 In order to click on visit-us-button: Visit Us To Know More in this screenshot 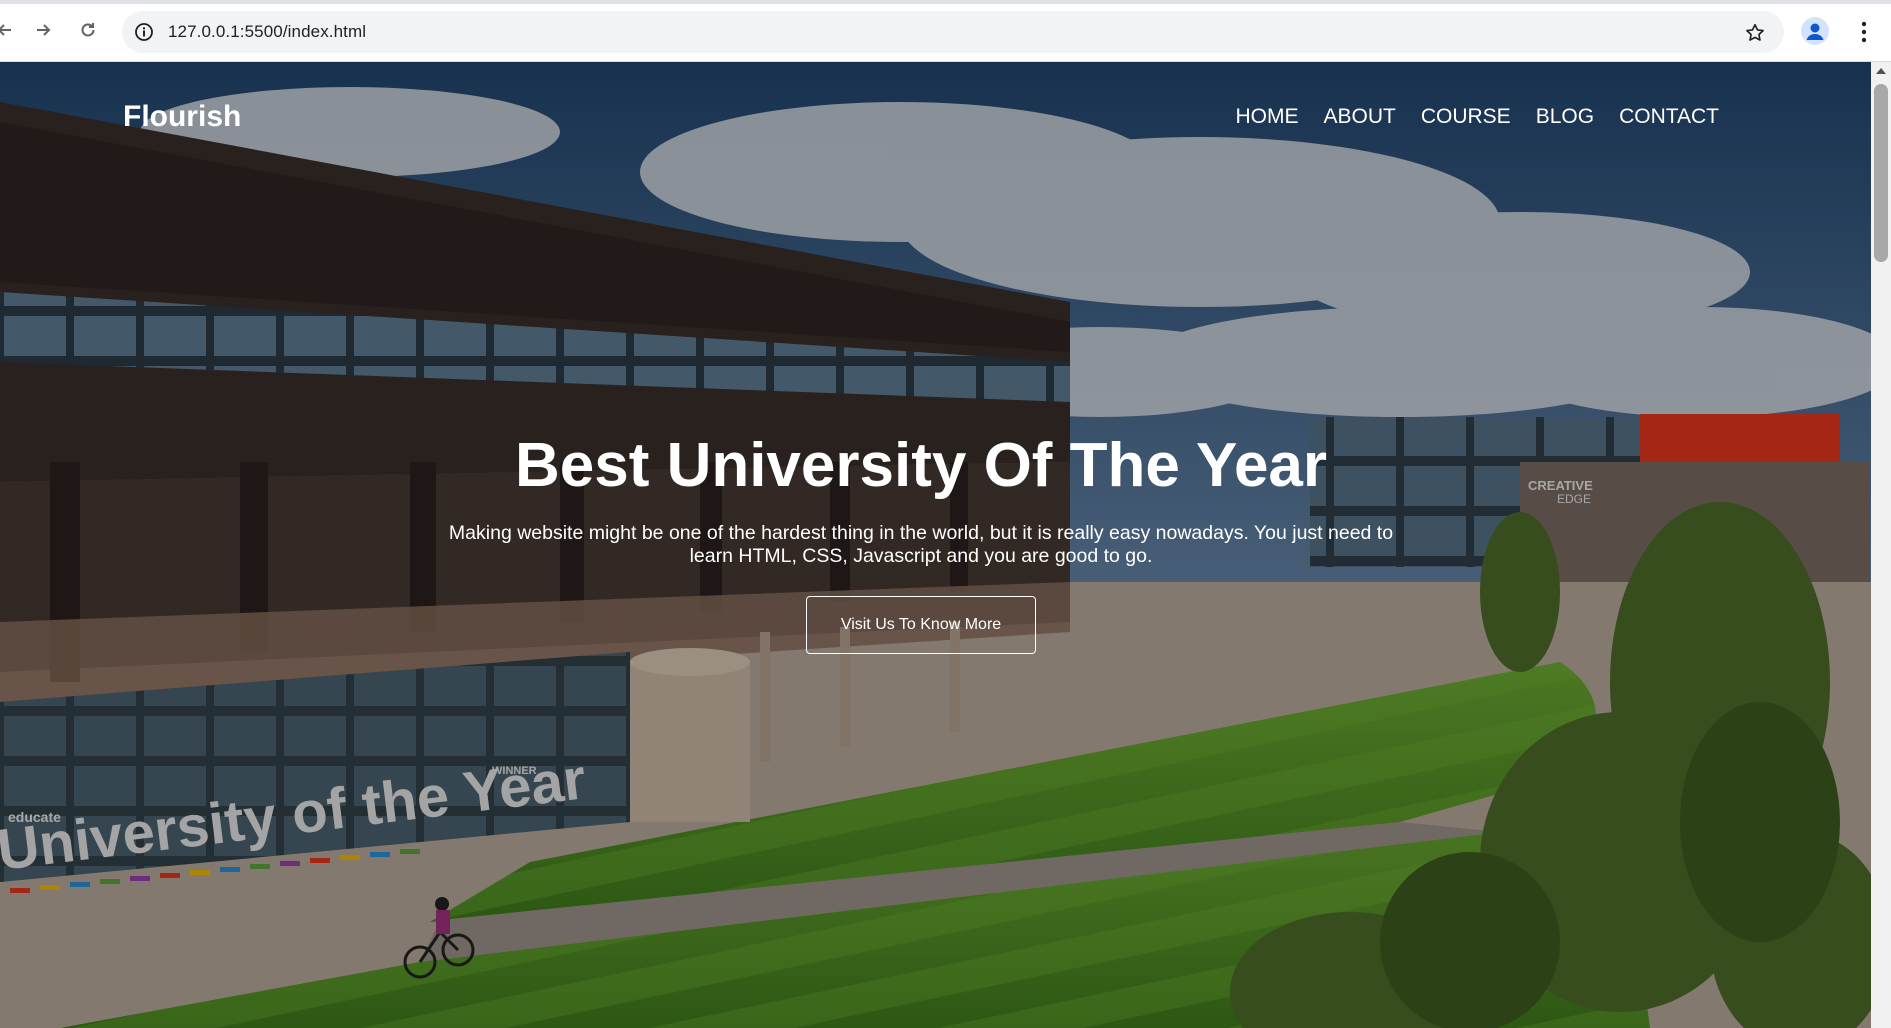, I will do `click(921, 625)`.